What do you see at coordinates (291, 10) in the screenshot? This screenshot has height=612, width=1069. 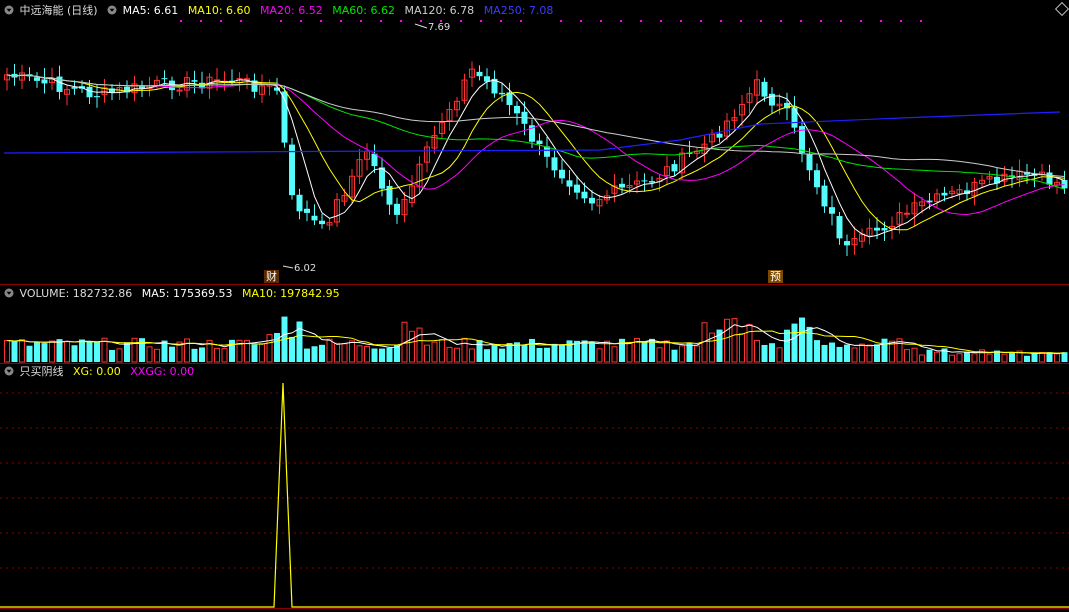 I see `ma20-readout: MA20: 6.52` at bounding box center [291, 10].